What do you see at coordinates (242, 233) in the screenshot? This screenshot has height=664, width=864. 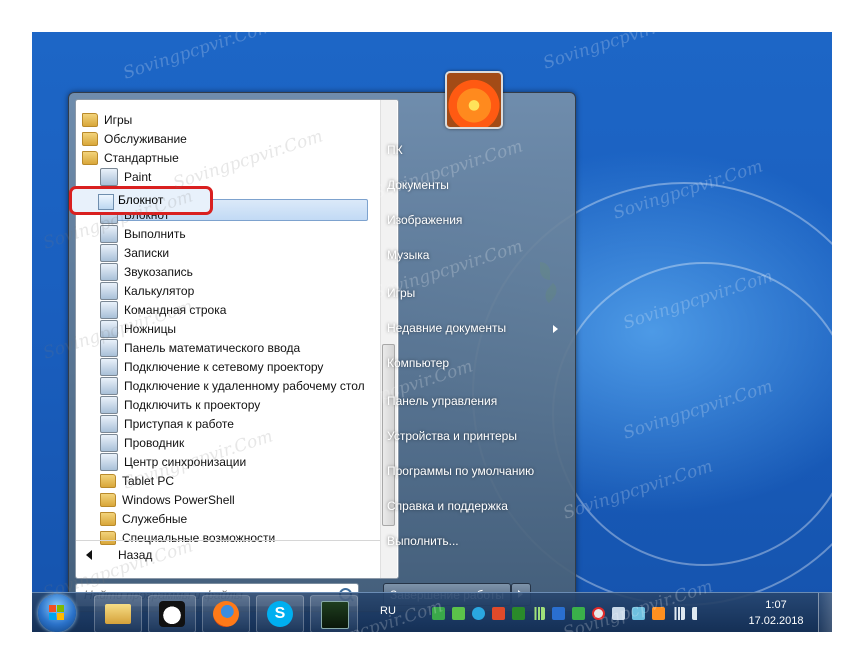 I see `program-item: Выполнить` at bounding box center [242, 233].